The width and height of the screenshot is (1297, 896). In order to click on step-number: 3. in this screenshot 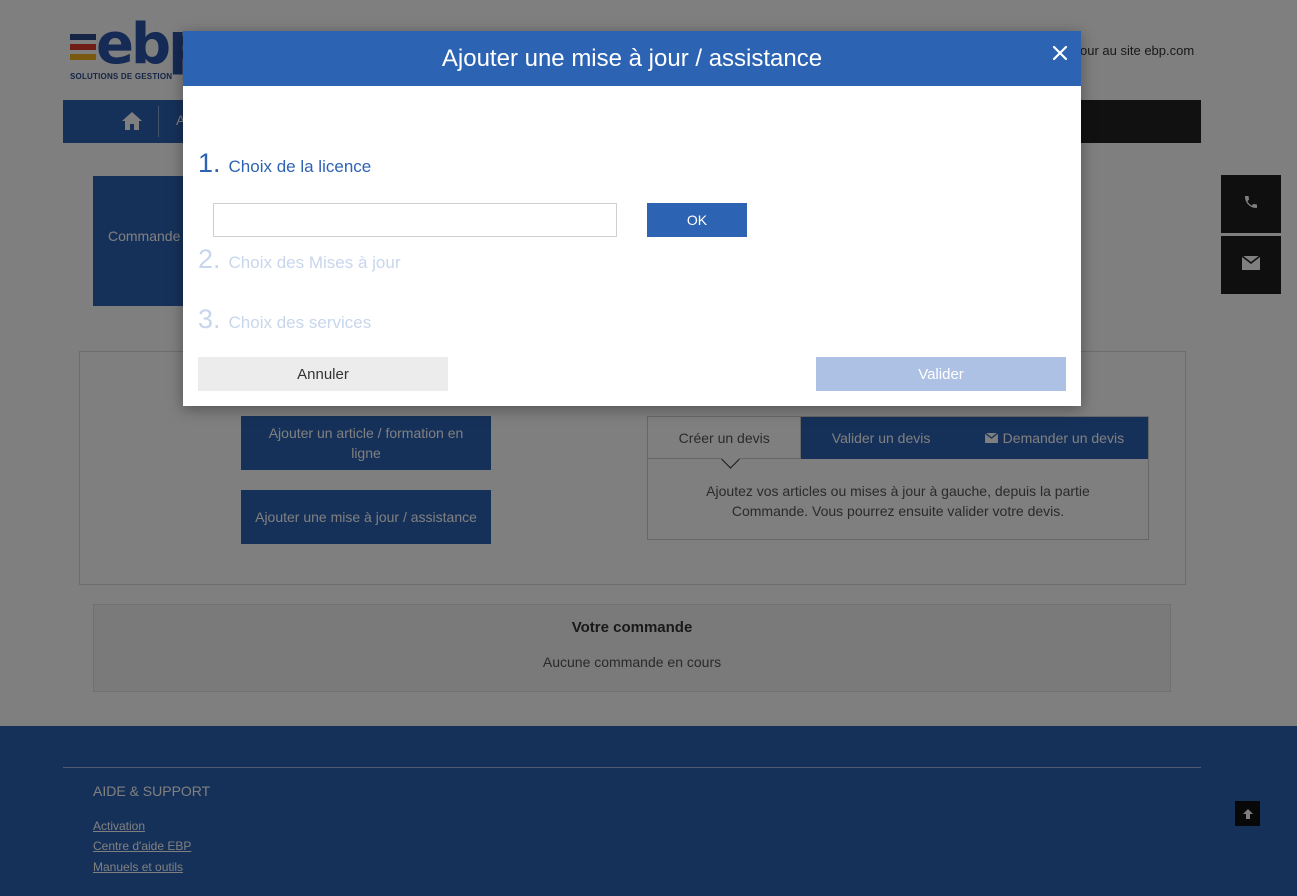, I will do `click(209, 319)`.